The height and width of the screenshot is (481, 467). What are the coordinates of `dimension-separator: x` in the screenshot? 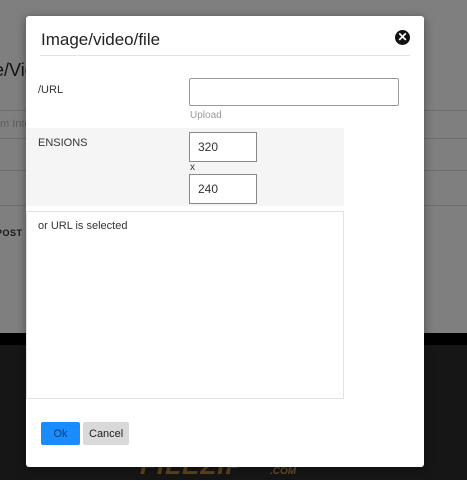 It's located at (192, 167).